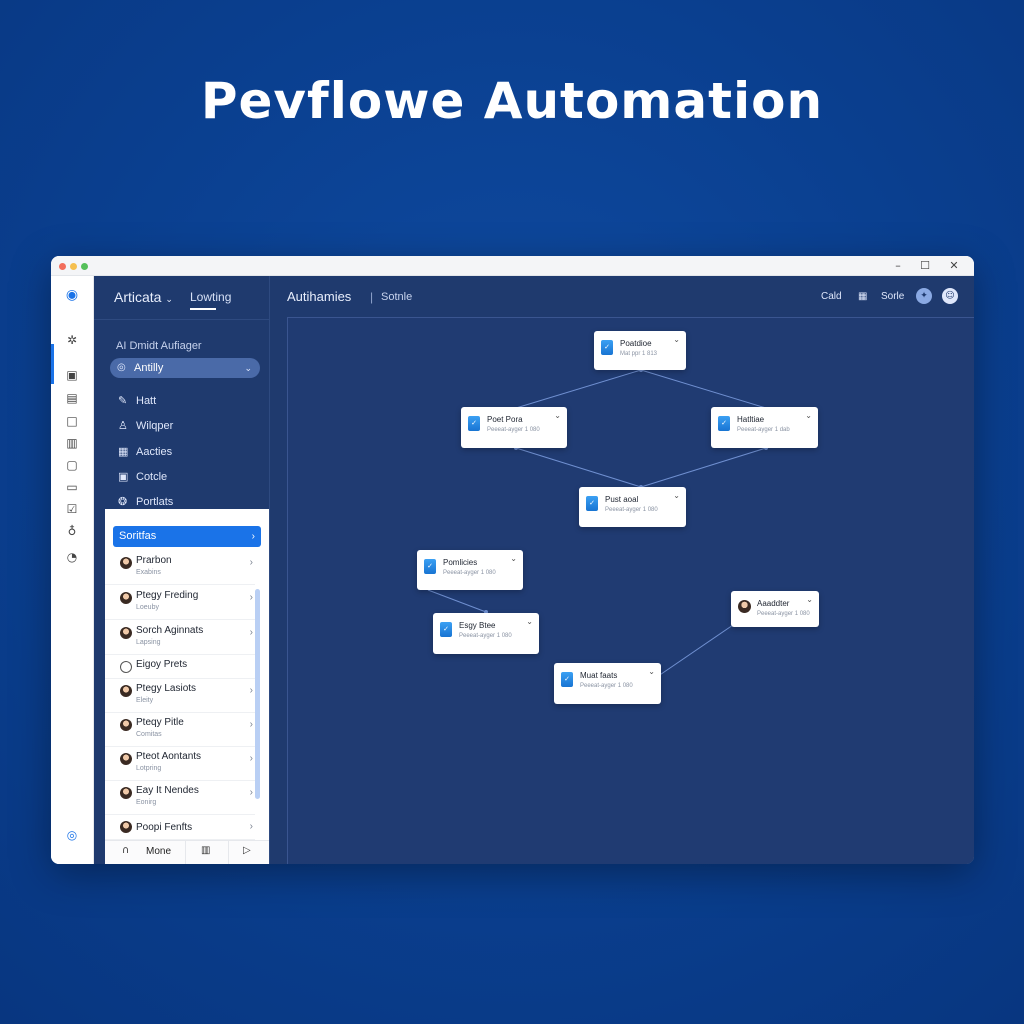 The image size is (1024, 1024). I want to click on more-button: Mone, so click(158, 851).